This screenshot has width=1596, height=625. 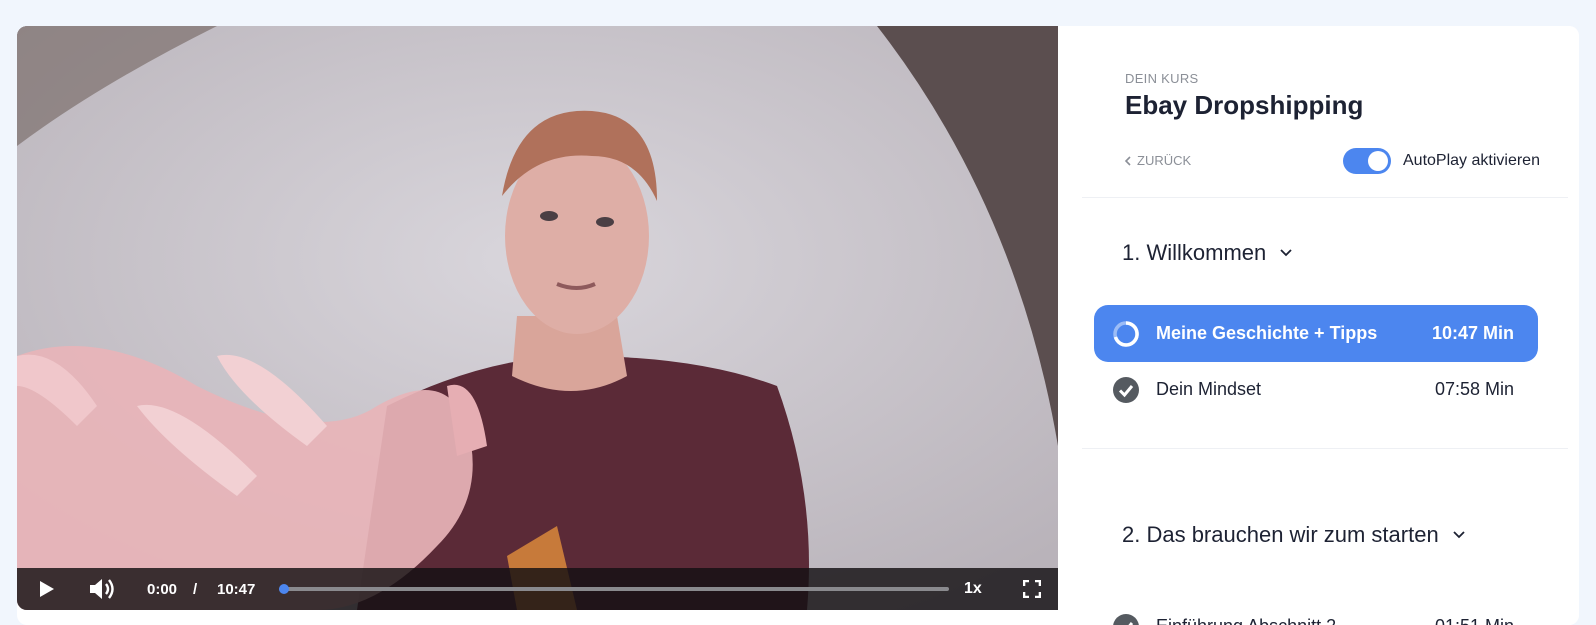 What do you see at coordinates (1194, 252) in the screenshot?
I see `section-title: 1. Willkommen` at bounding box center [1194, 252].